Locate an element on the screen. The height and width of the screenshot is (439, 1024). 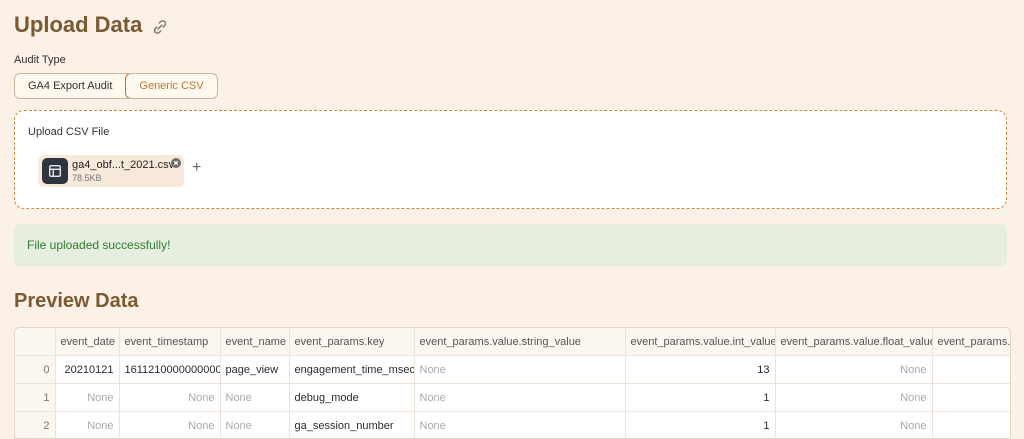
table-cell: 13 is located at coordinates (700, 370).